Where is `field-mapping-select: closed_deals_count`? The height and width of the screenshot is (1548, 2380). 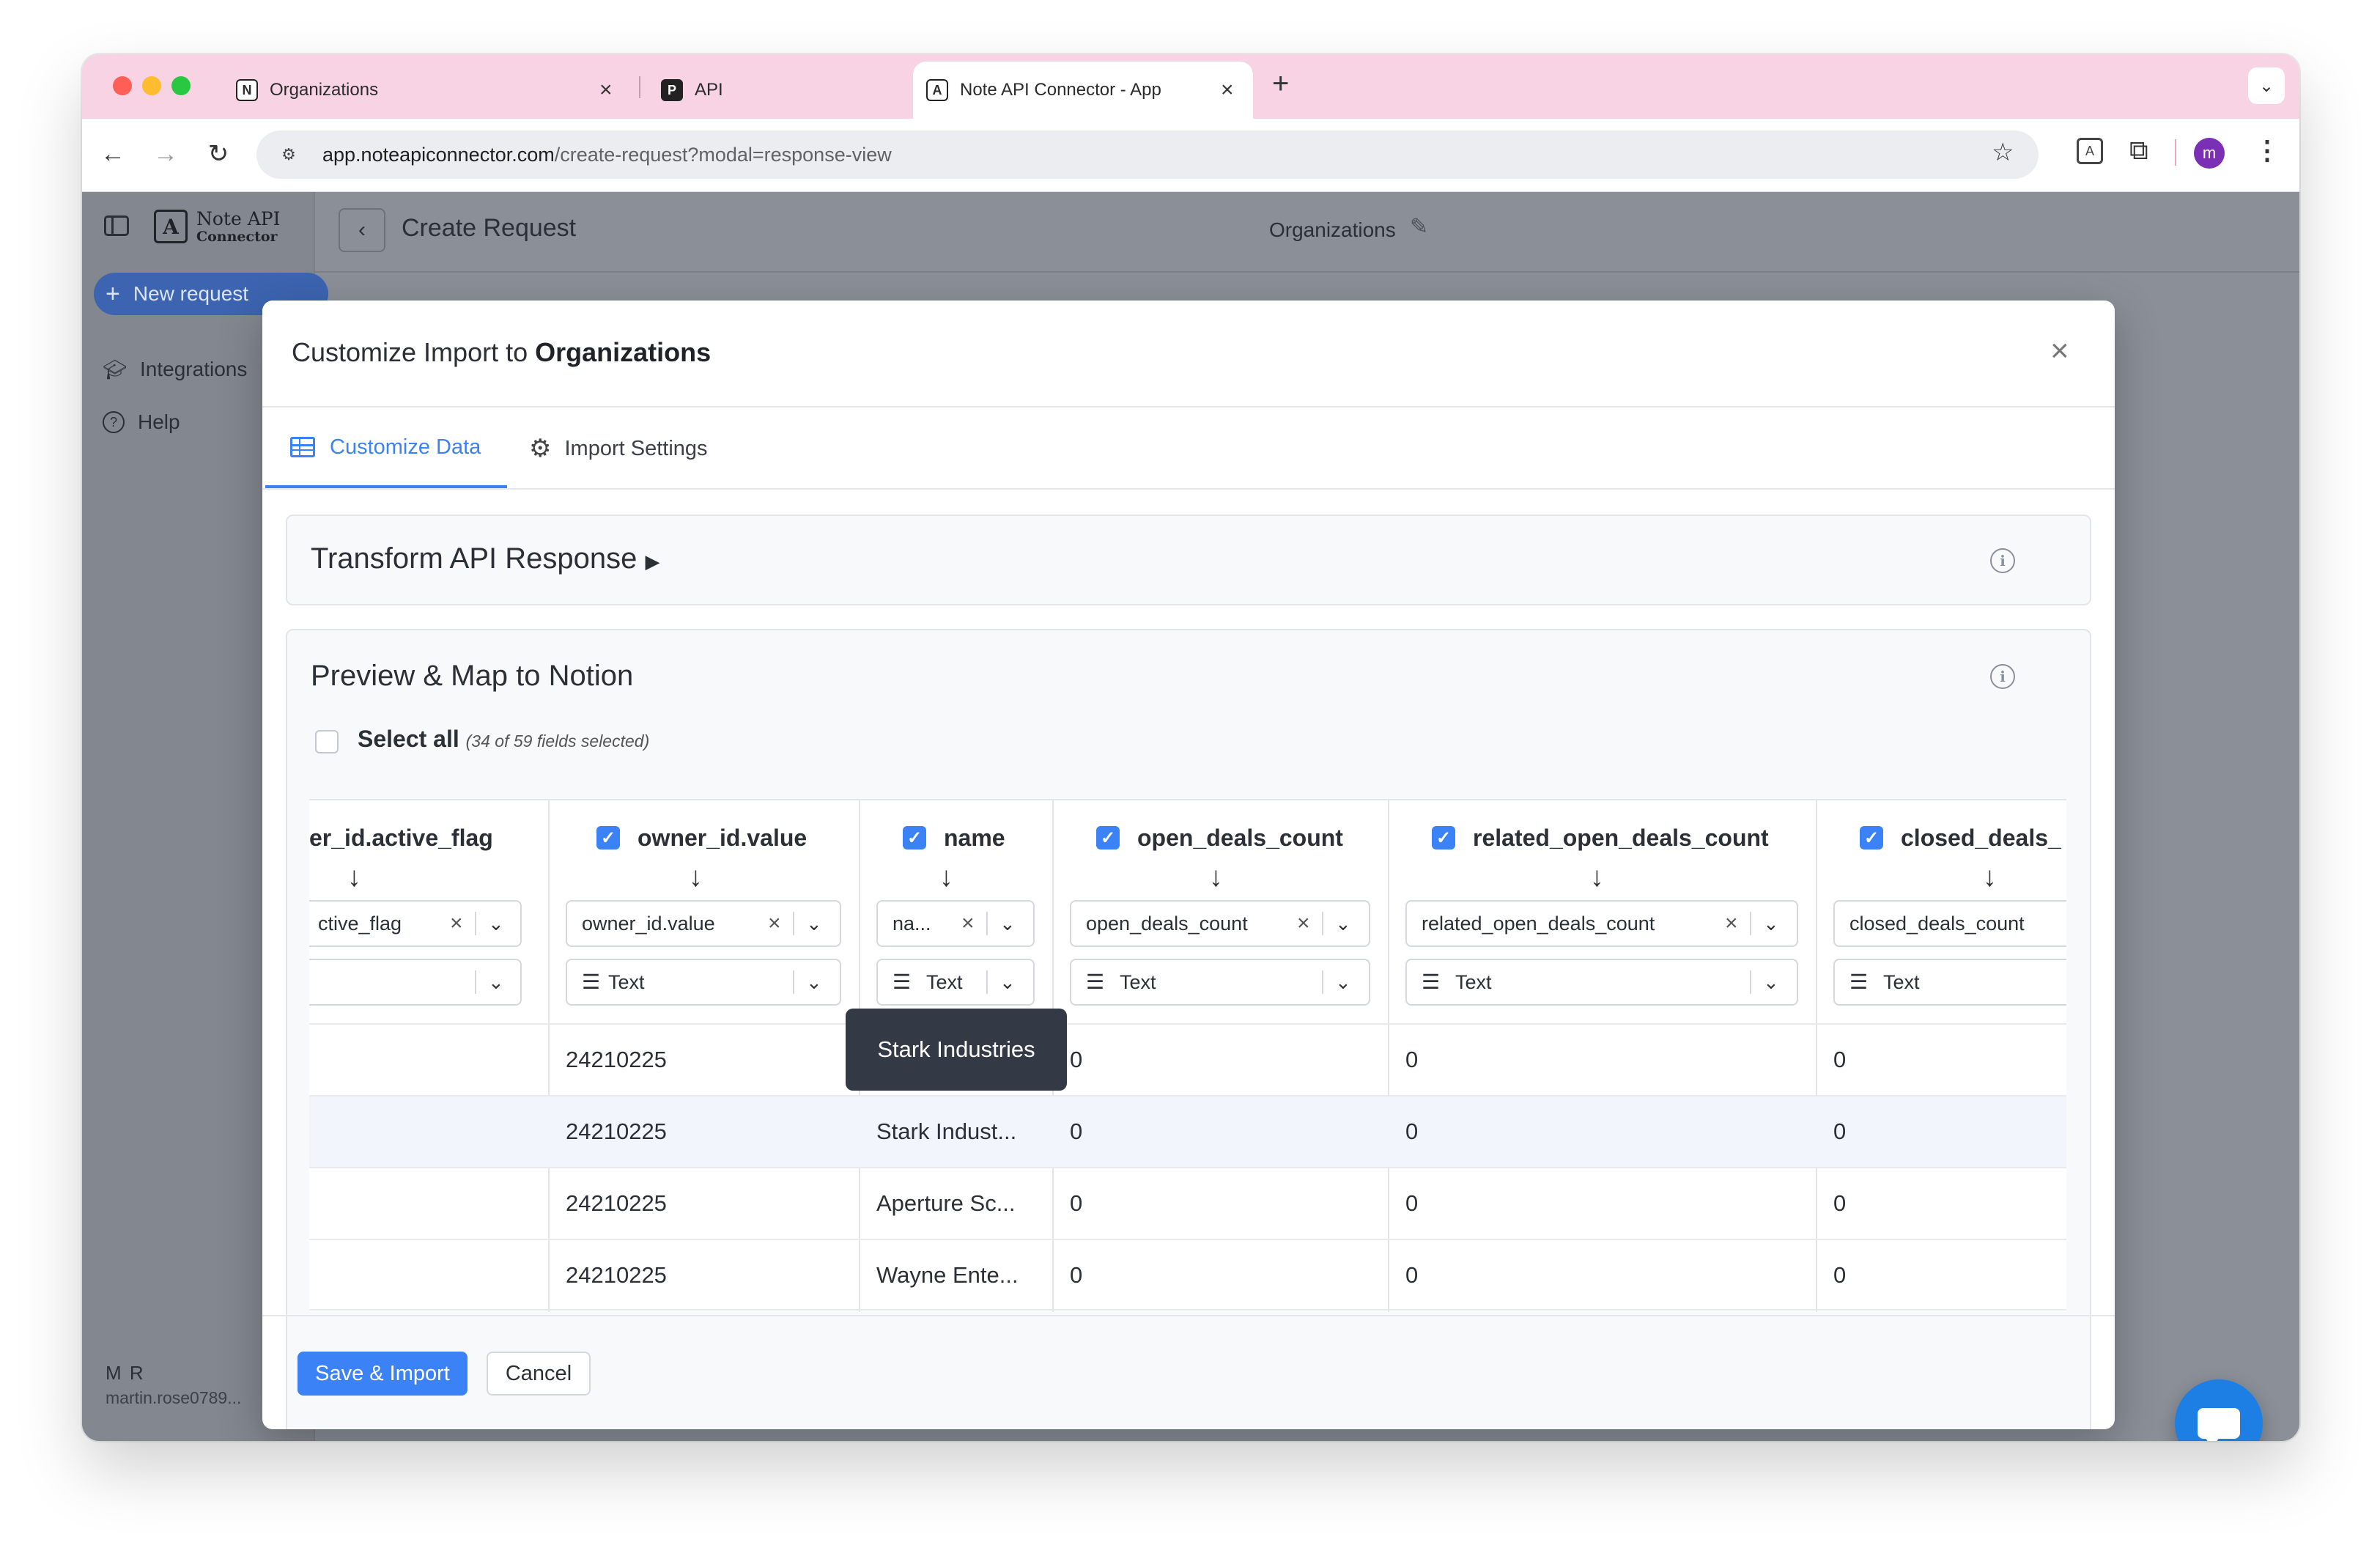 field-mapping-select: closed_deals_count is located at coordinates (1949, 923).